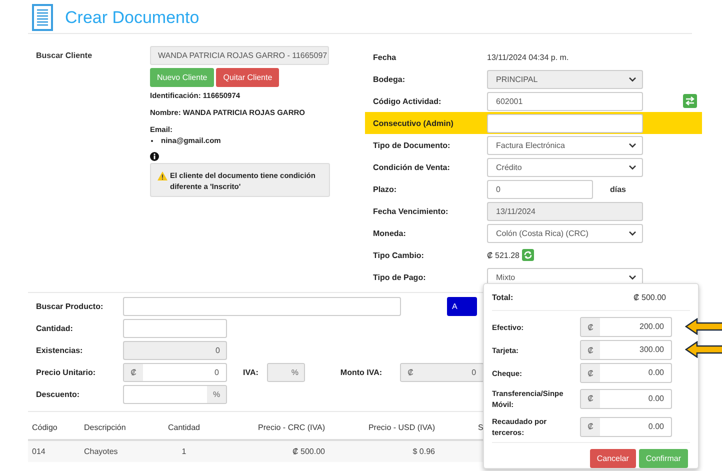 The width and height of the screenshot is (722, 471). What do you see at coordinates (407, 101) in the screenshot?
I see `field-label: Código Actividad:` at bounding box center [407, 101].